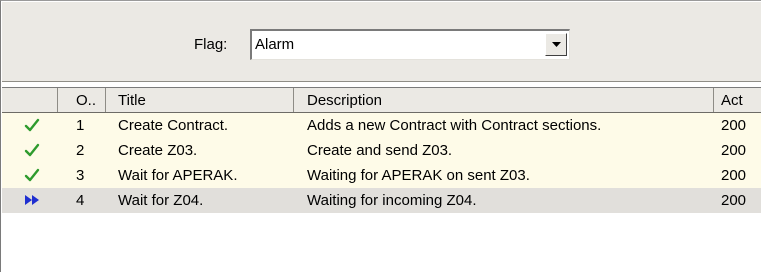 The width and height of the screenshot is (761, 274). Describe the element at coordinates (392, 200) in the screenshot. I see `cell-description: Waiting for incoming Z04.` at that location.